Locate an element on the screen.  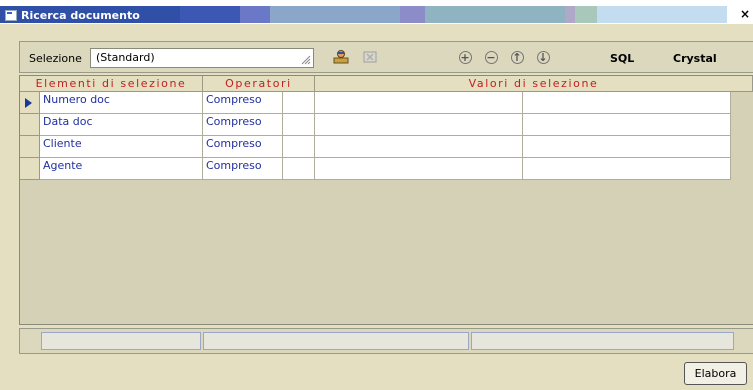
current-row-arrow-icon is located at coordinates (28, 103).